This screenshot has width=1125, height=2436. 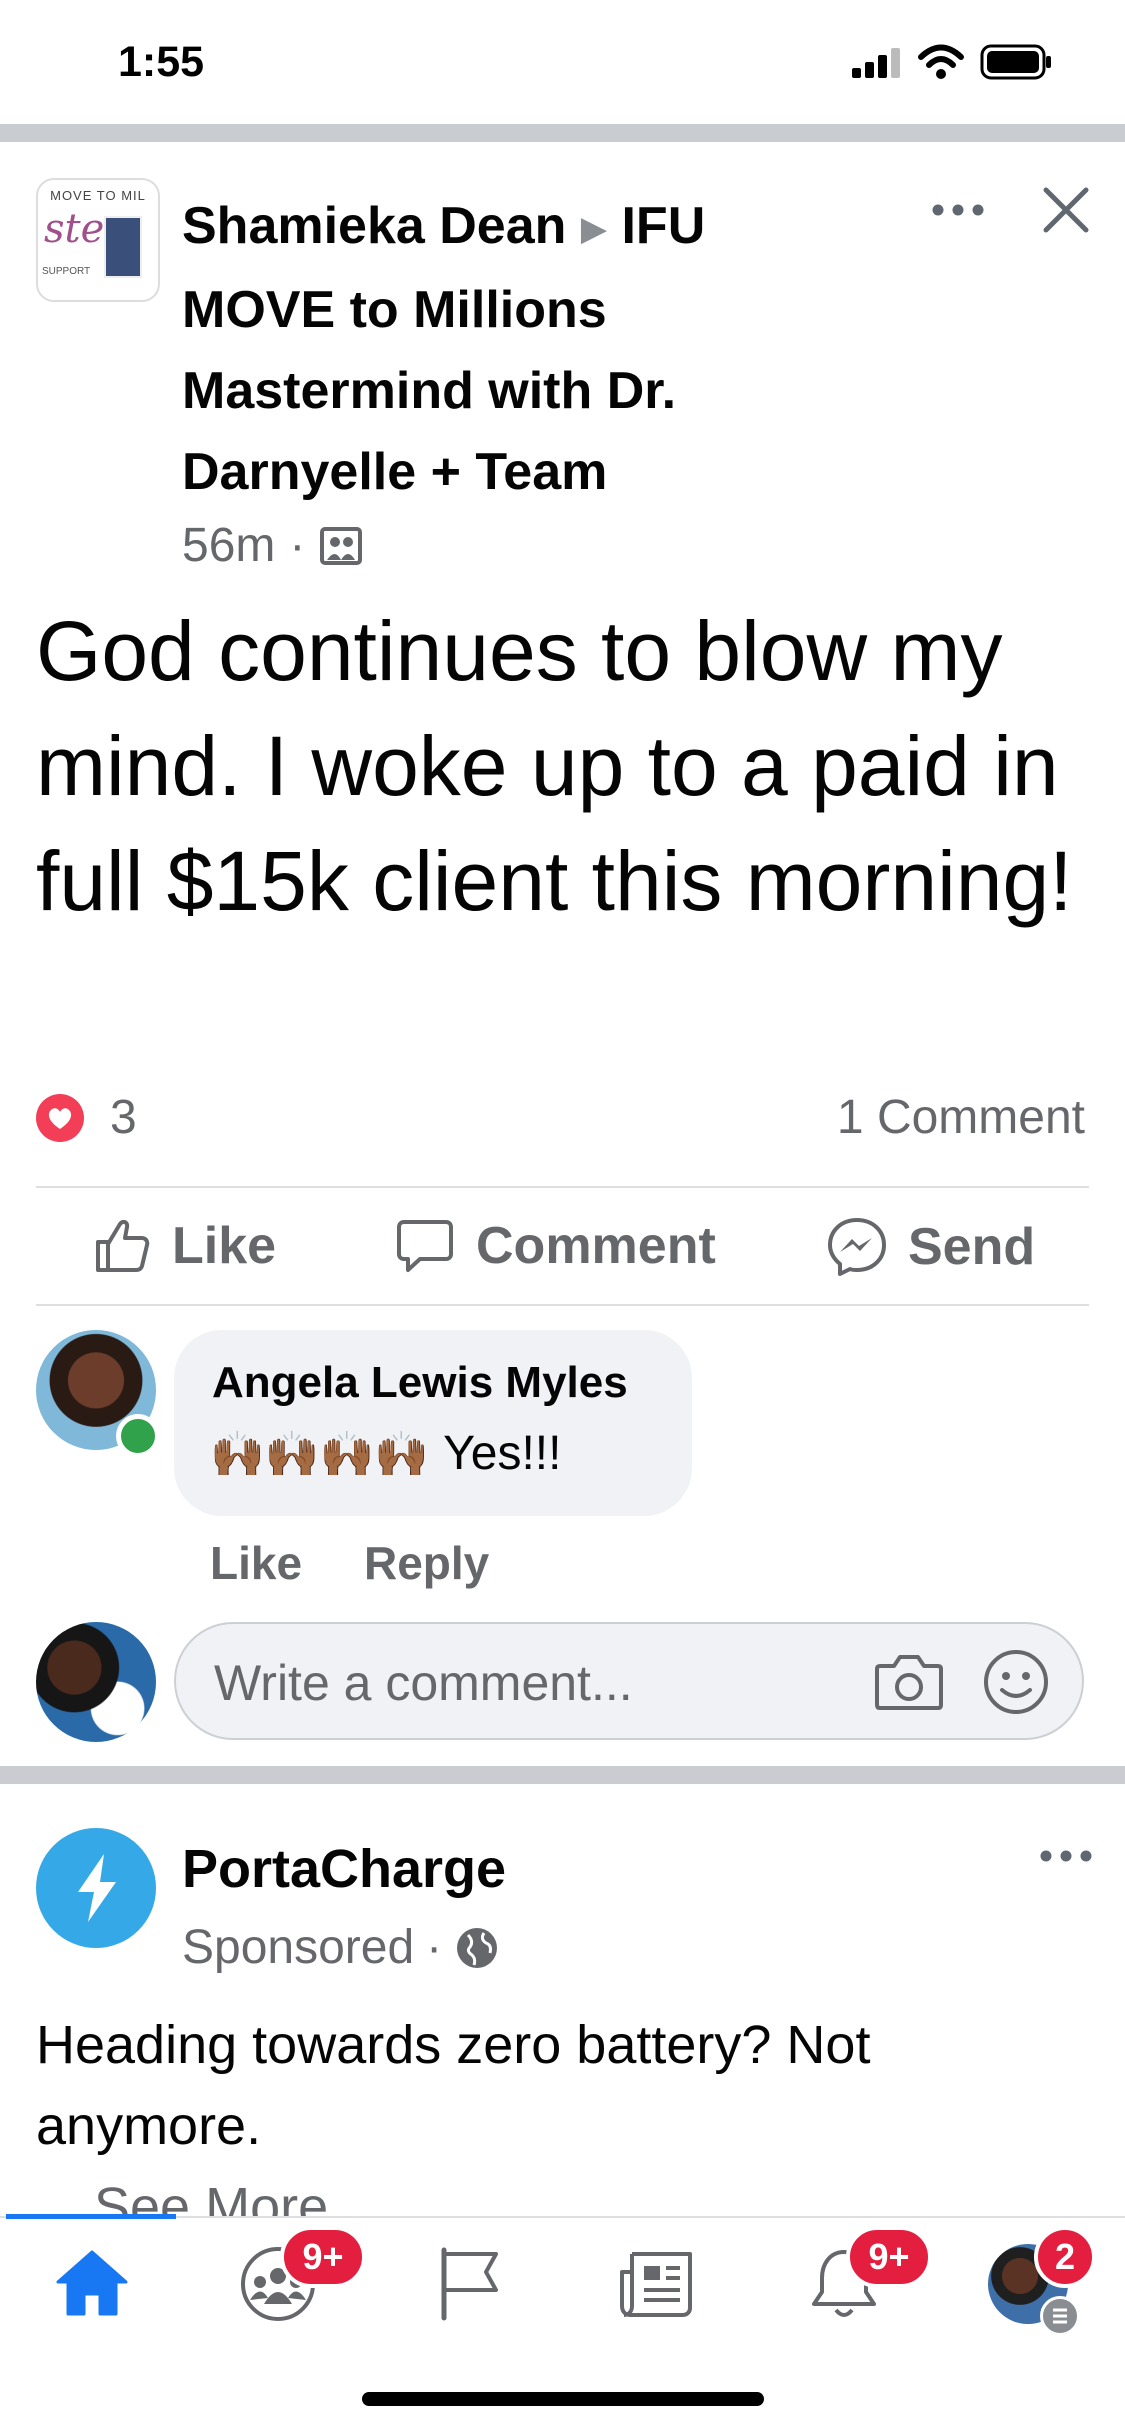 I want to click on comment-label: Comment, so click(x=596, y=1246).